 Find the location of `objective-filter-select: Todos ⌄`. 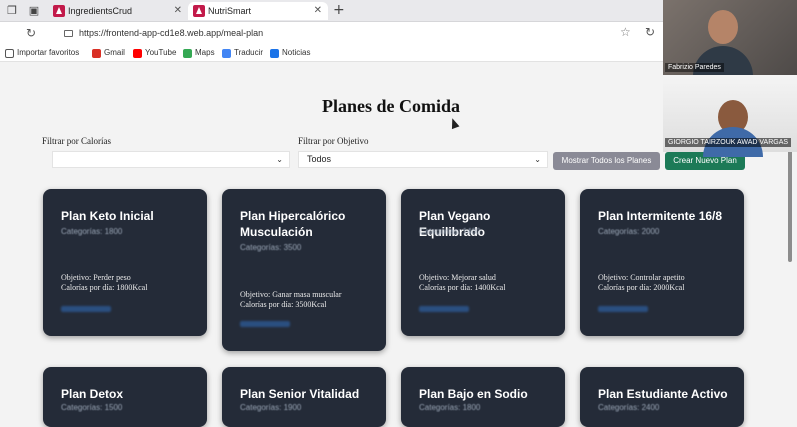

objective-filter-select: Todos ⌄ is located at coordinates (423, 159).